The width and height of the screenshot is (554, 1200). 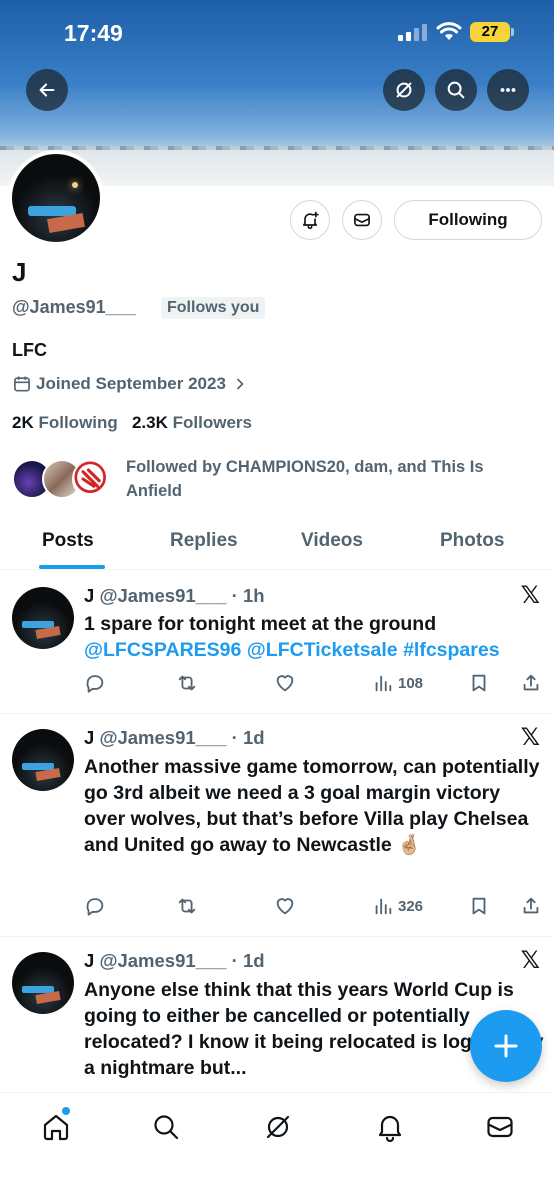 I want to click on tab-posts: Posts, so click(x=68, y=541).